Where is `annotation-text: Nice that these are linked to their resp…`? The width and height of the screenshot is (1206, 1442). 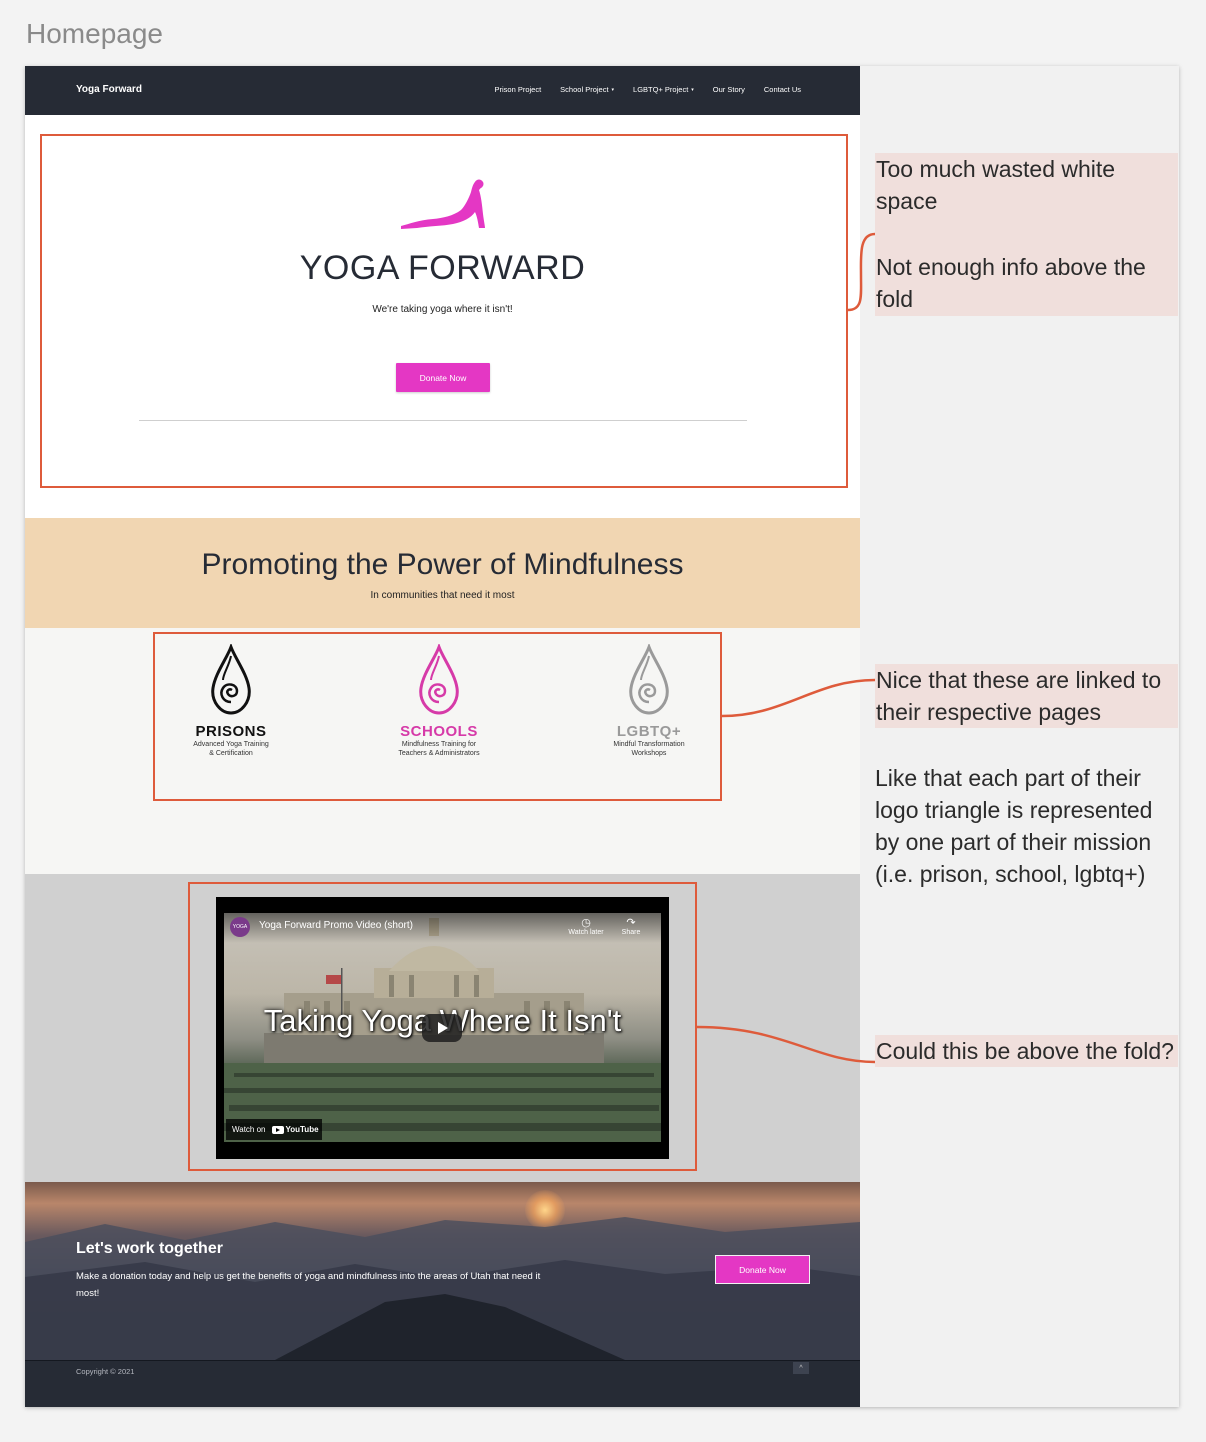 annotation-text: Nice that these are linked to their resp… is located at coordinates (1019, 696).